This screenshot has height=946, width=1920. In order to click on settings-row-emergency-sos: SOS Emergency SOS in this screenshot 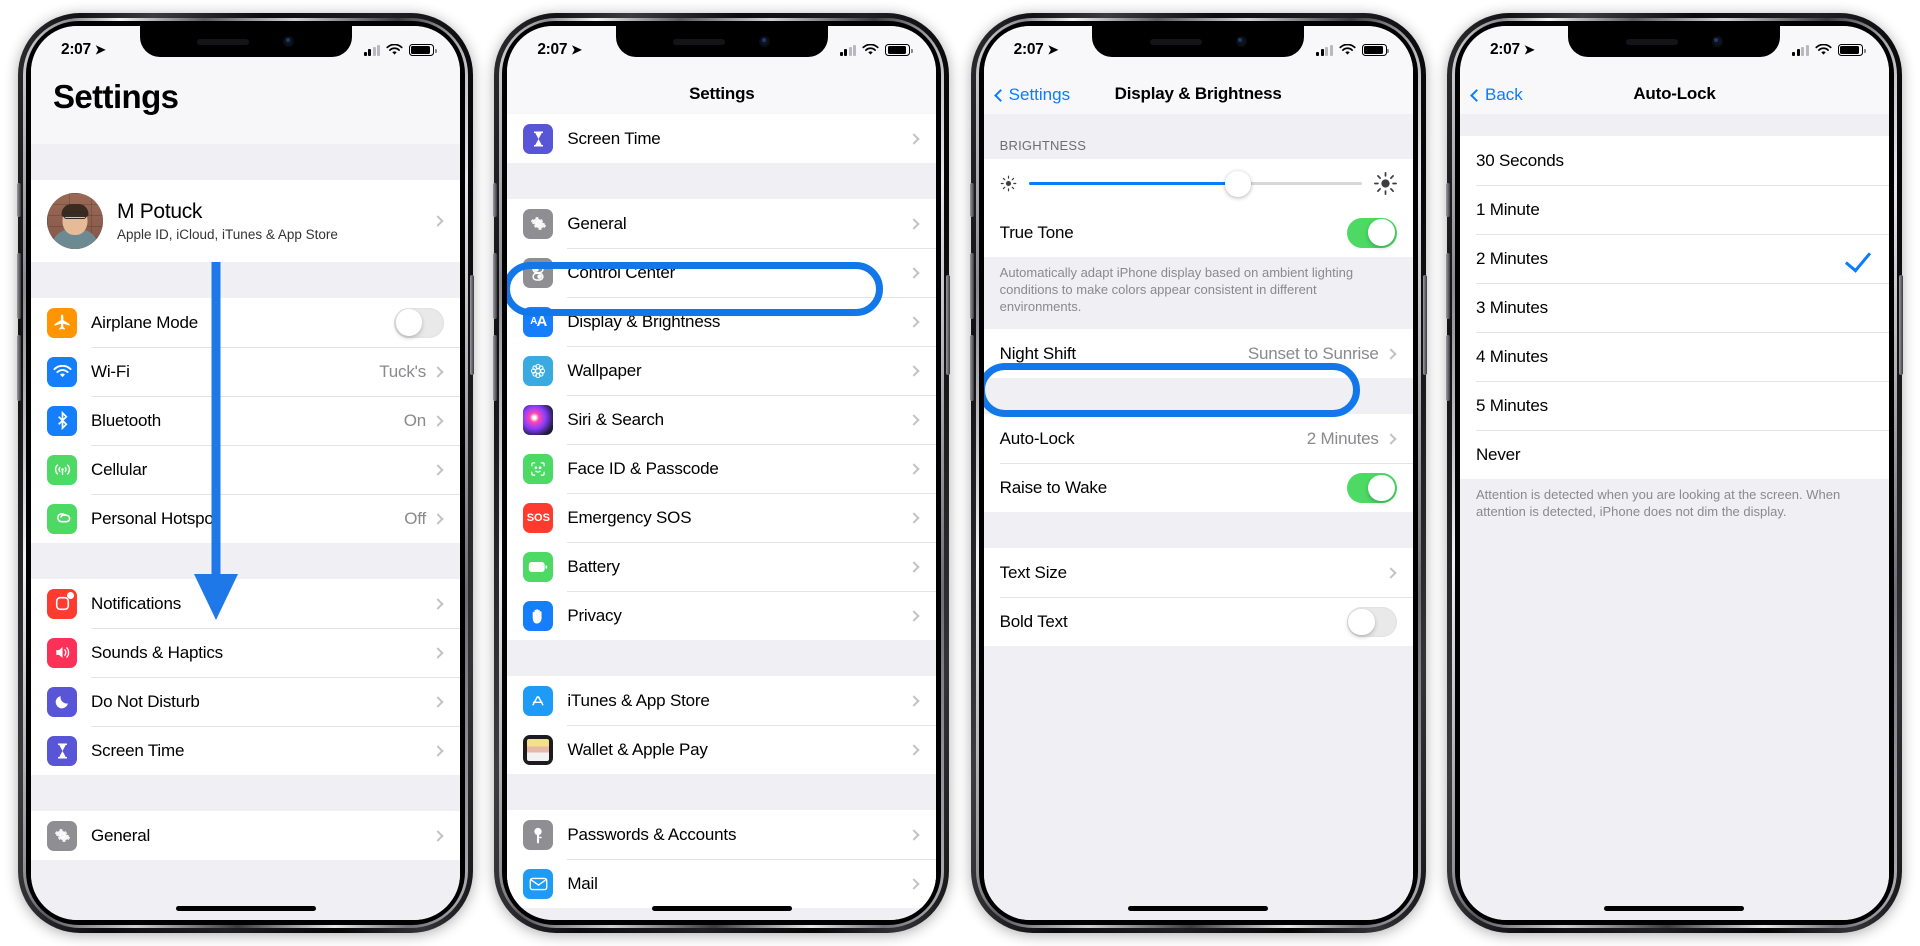, I will do `click(722, 517)`.